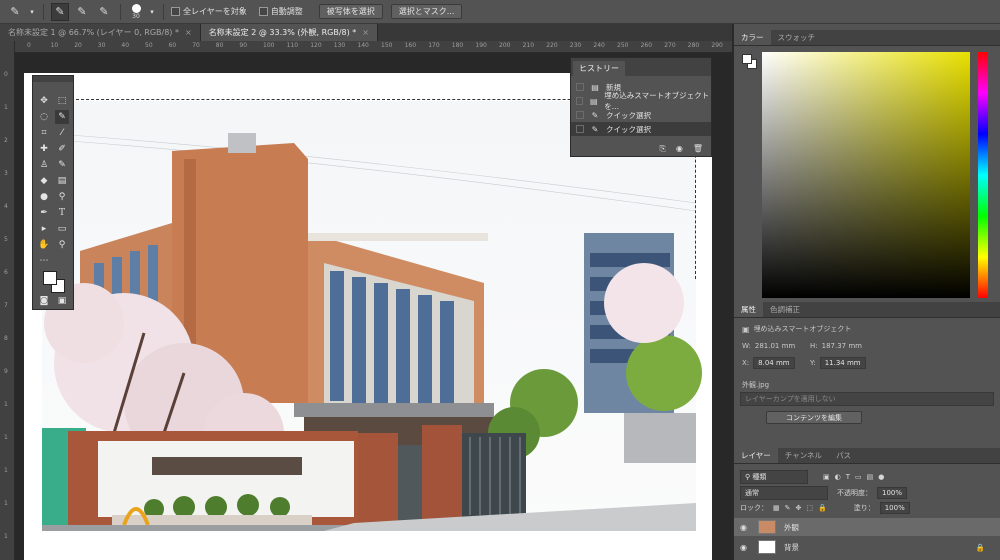  Describe the element at coordinates (894, 508) in the screenshot. I see `fill-input: 100%` at that location.